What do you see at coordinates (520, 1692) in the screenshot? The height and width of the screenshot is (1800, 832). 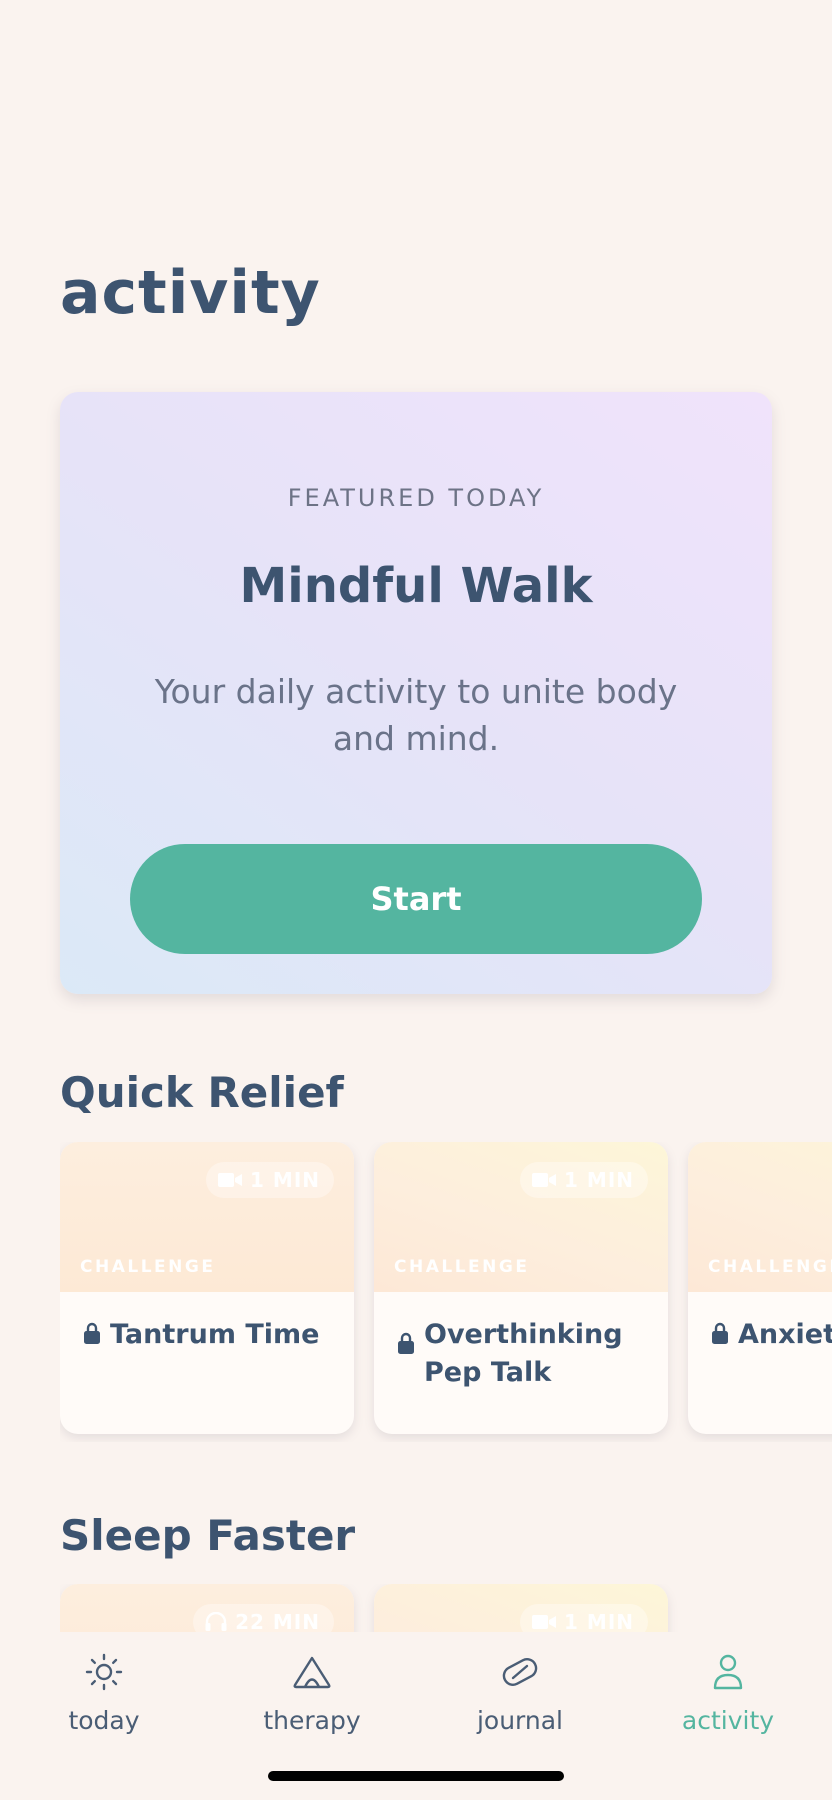 I see `nav-item-journal: journal` at bounding box center [520, 1692].